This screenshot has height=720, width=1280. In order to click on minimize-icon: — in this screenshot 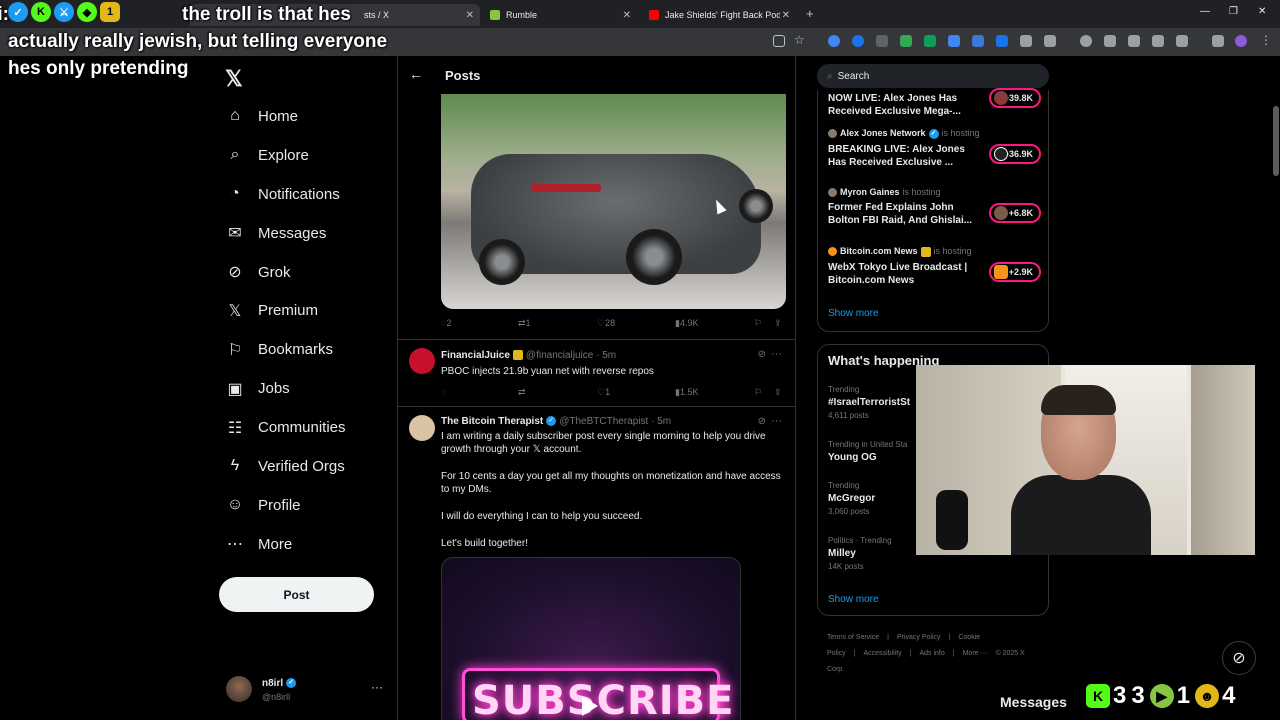, I will do `click(1205, 11)`.